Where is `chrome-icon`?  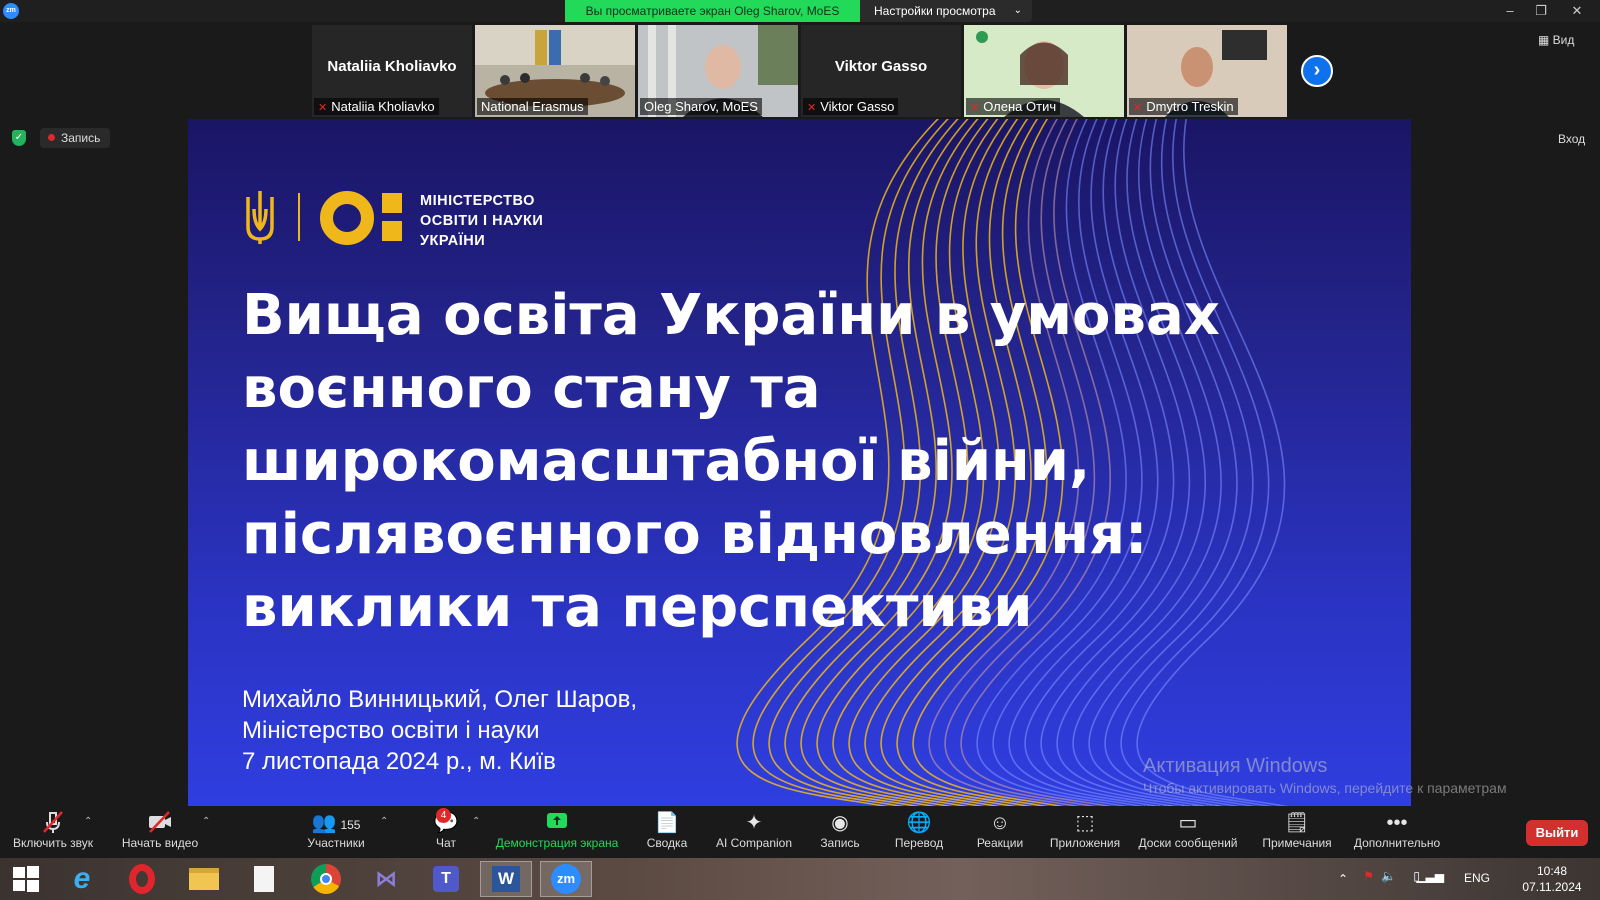 chrome-icon is located at coordinates (326, 879).